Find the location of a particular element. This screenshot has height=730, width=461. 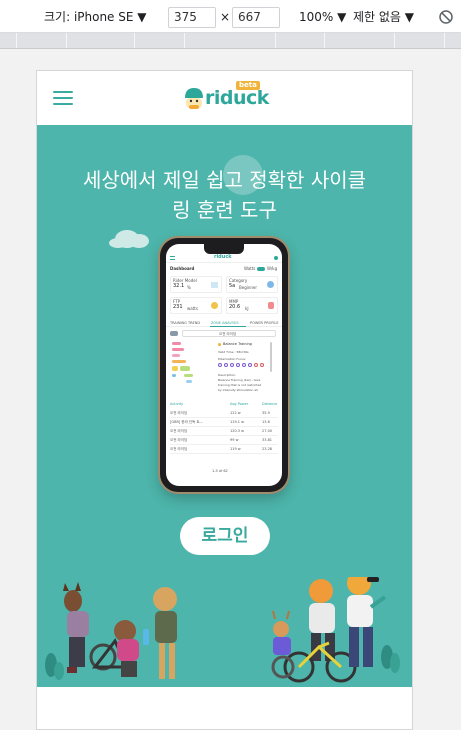

app-header: riduck is located at coordinates (224, 258).